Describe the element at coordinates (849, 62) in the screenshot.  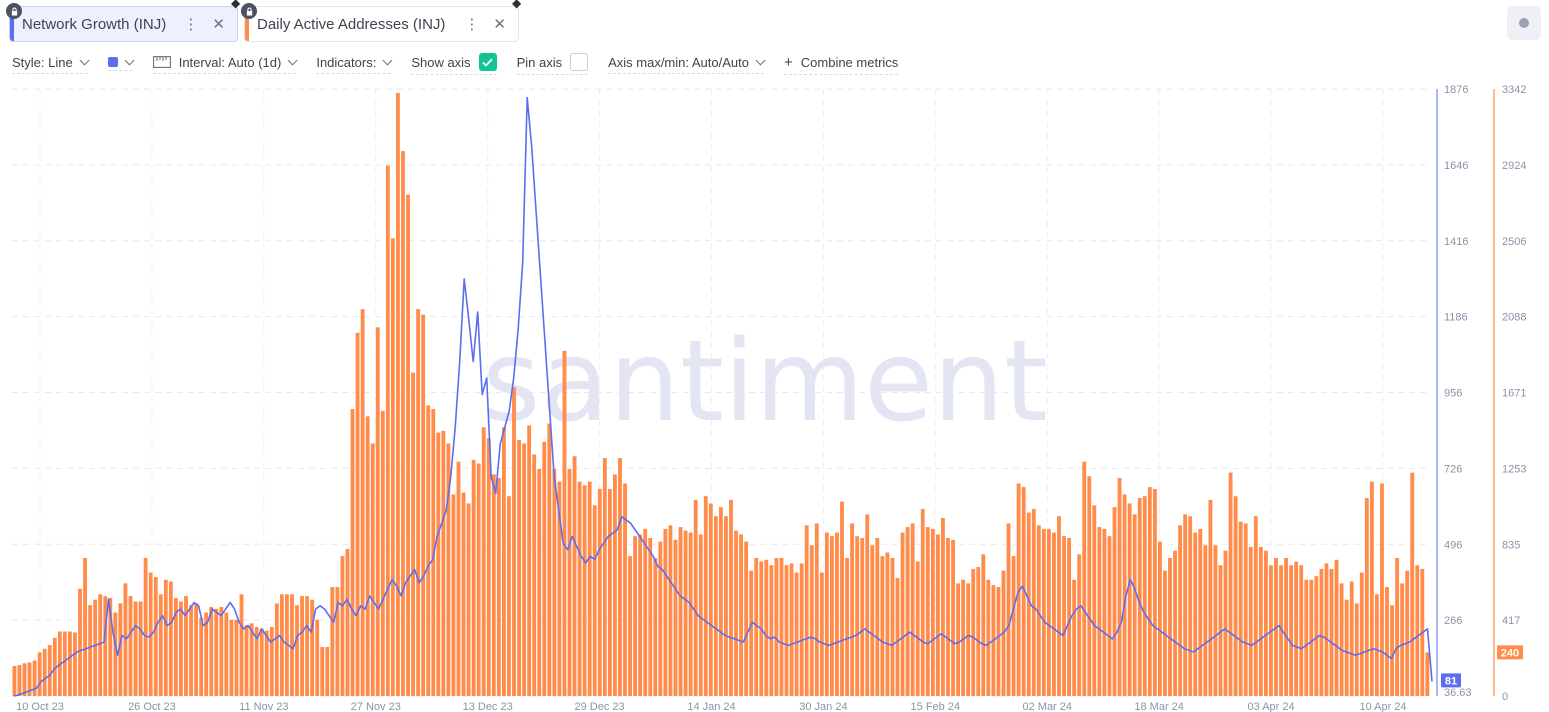
I see `combine-metrics-label: Combine metrics` at that location.